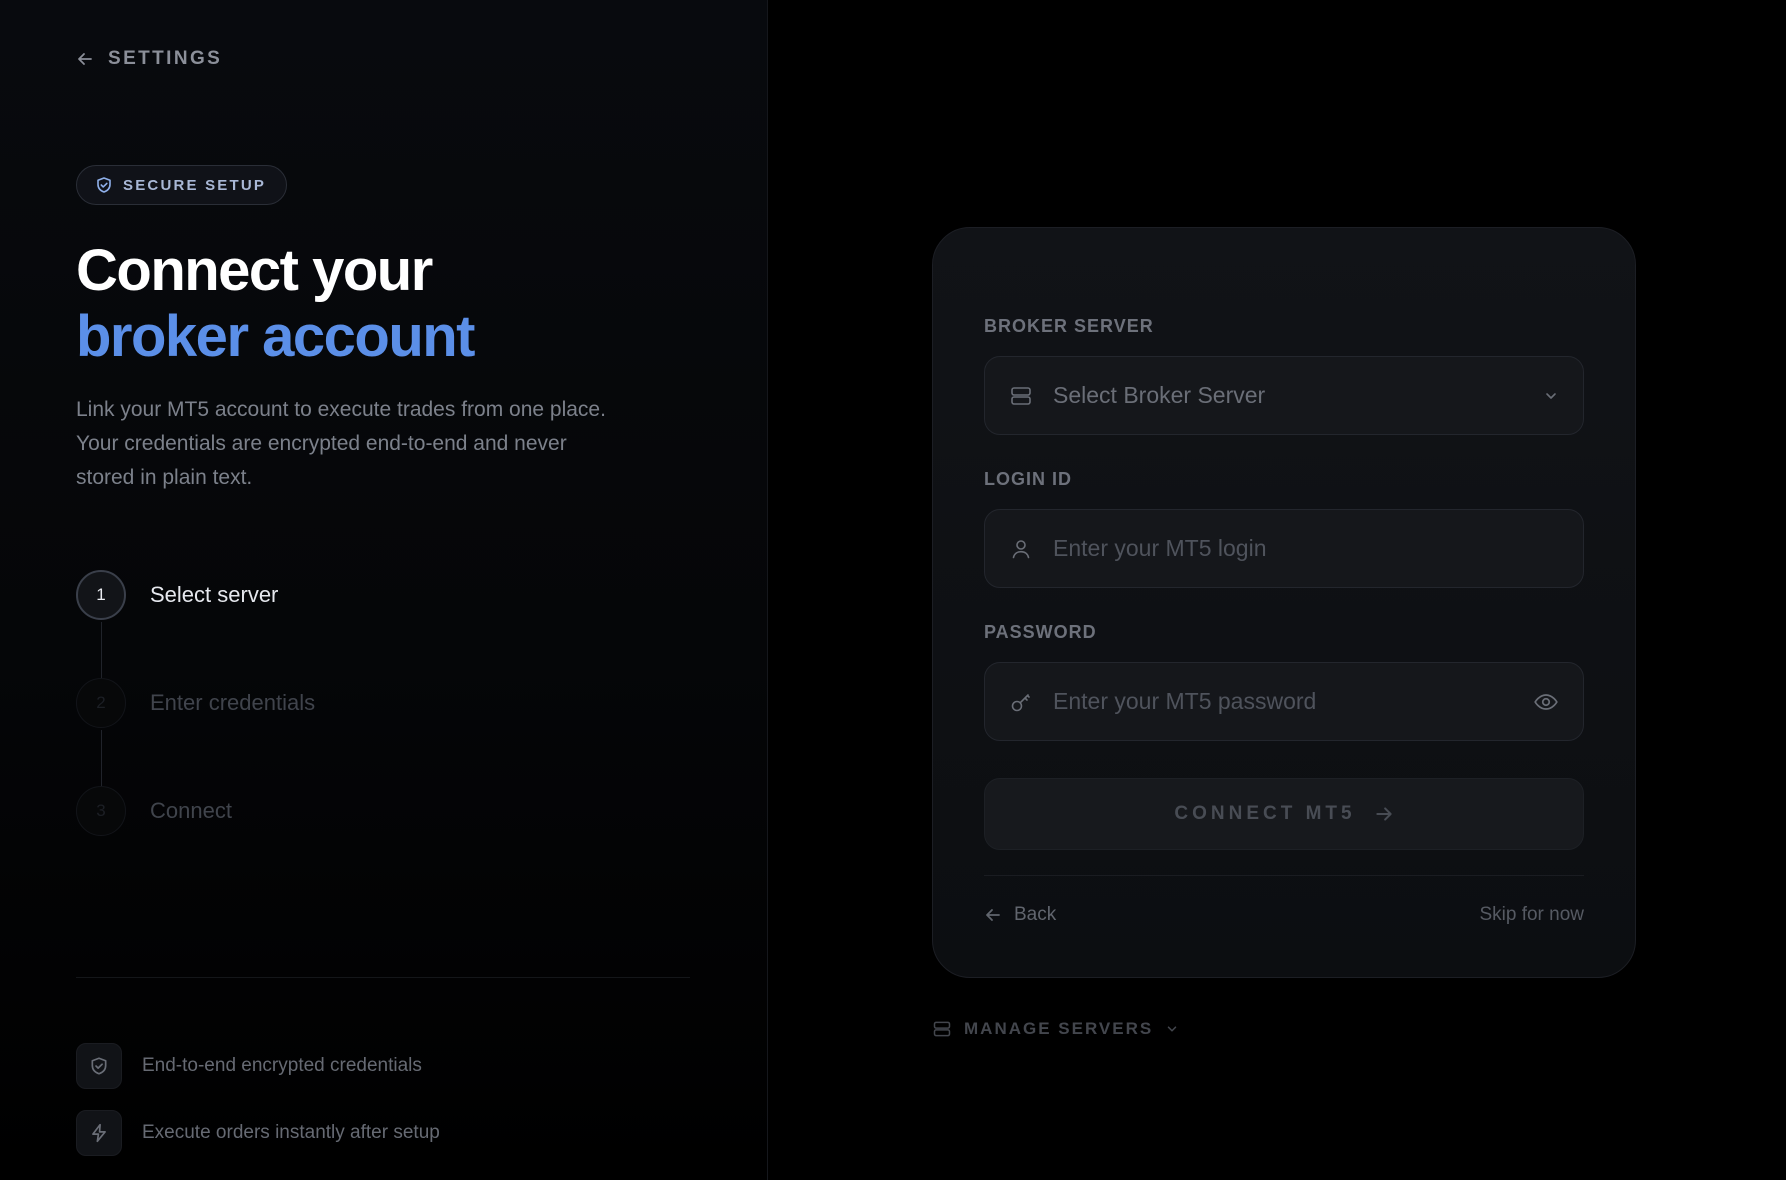 The image size is (1786, 1180). Describe the element at coordinates (1021, 549) in the screenshot. I see `user-icon` at that location.